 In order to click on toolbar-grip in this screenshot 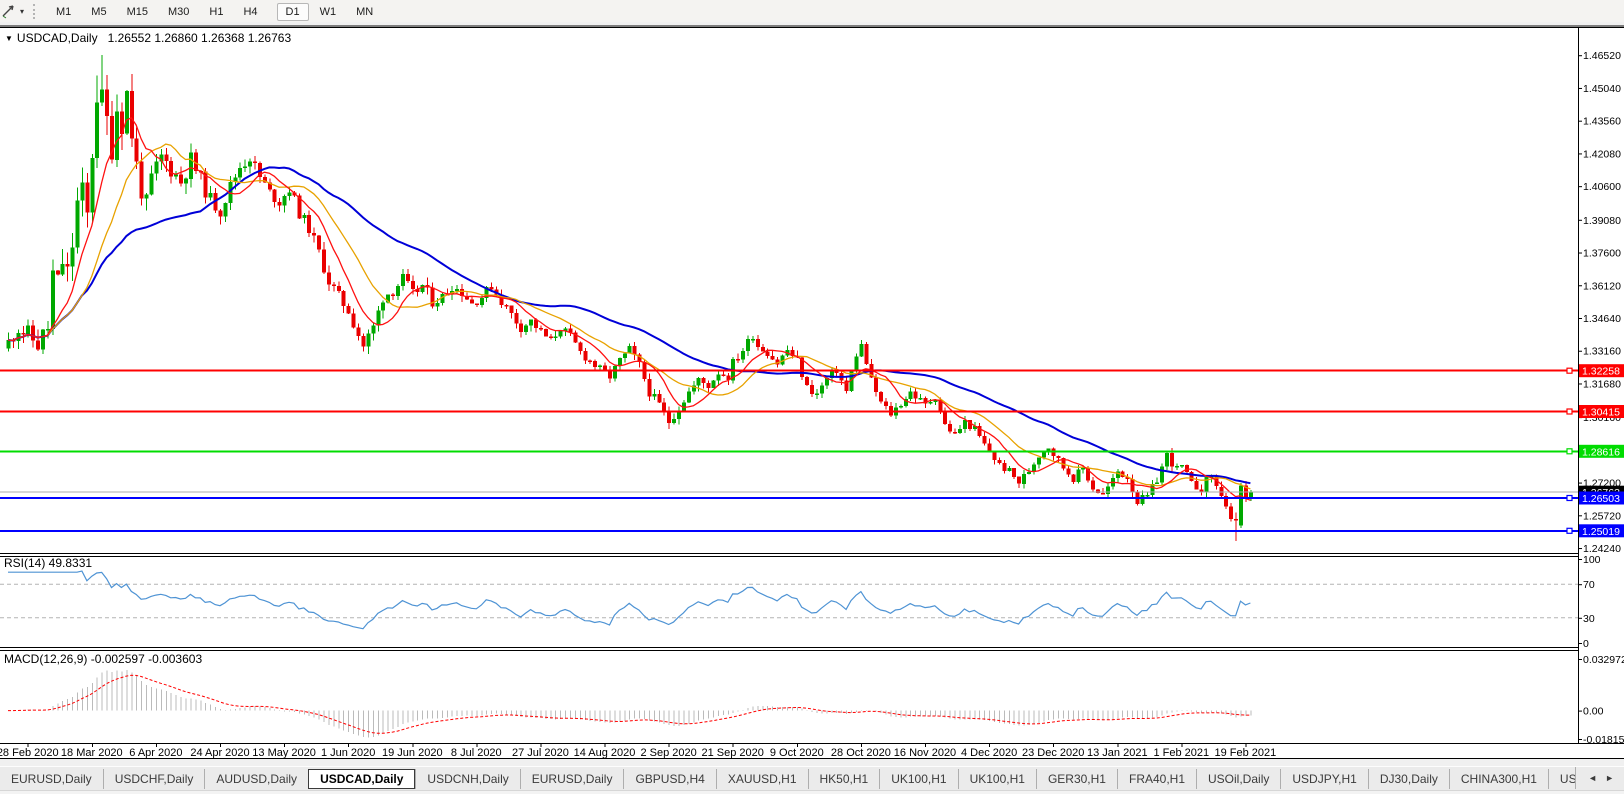, I will do `click(36, 11)`.